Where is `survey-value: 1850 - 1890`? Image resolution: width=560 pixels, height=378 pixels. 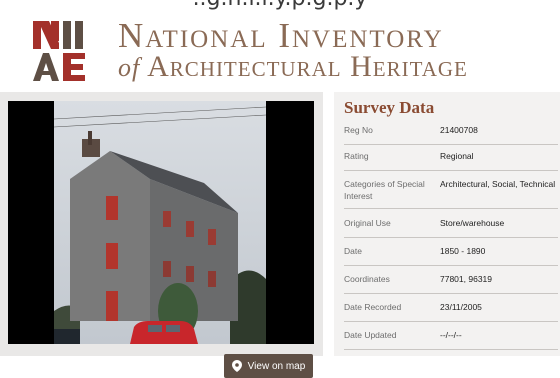 survey-value: 1850 - 1890 is located at coordinates (463, 251).